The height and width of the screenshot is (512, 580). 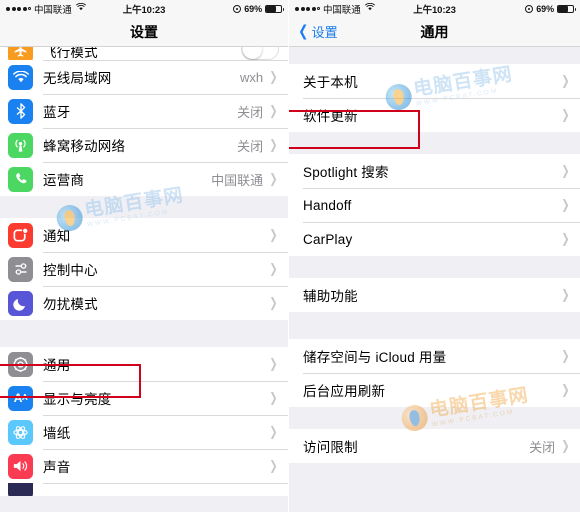 What do you see at coordinates (18, 8) in the screenshot?
I see `signal-strength-dots` at bounding box center [18, 8].